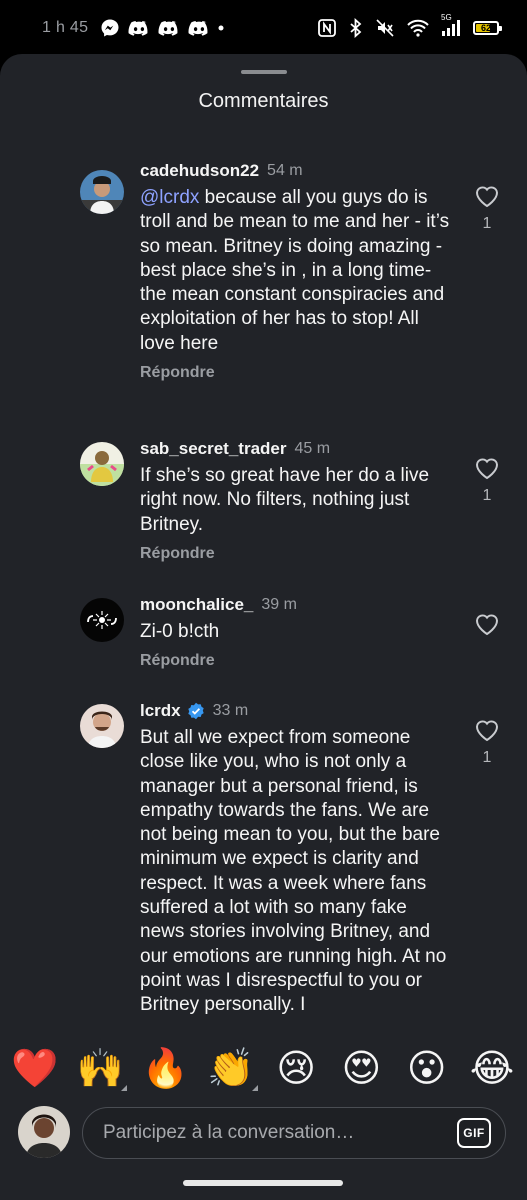 This screenshot has width=527, height=1200. I want to click on like-control, so click(487, 626).